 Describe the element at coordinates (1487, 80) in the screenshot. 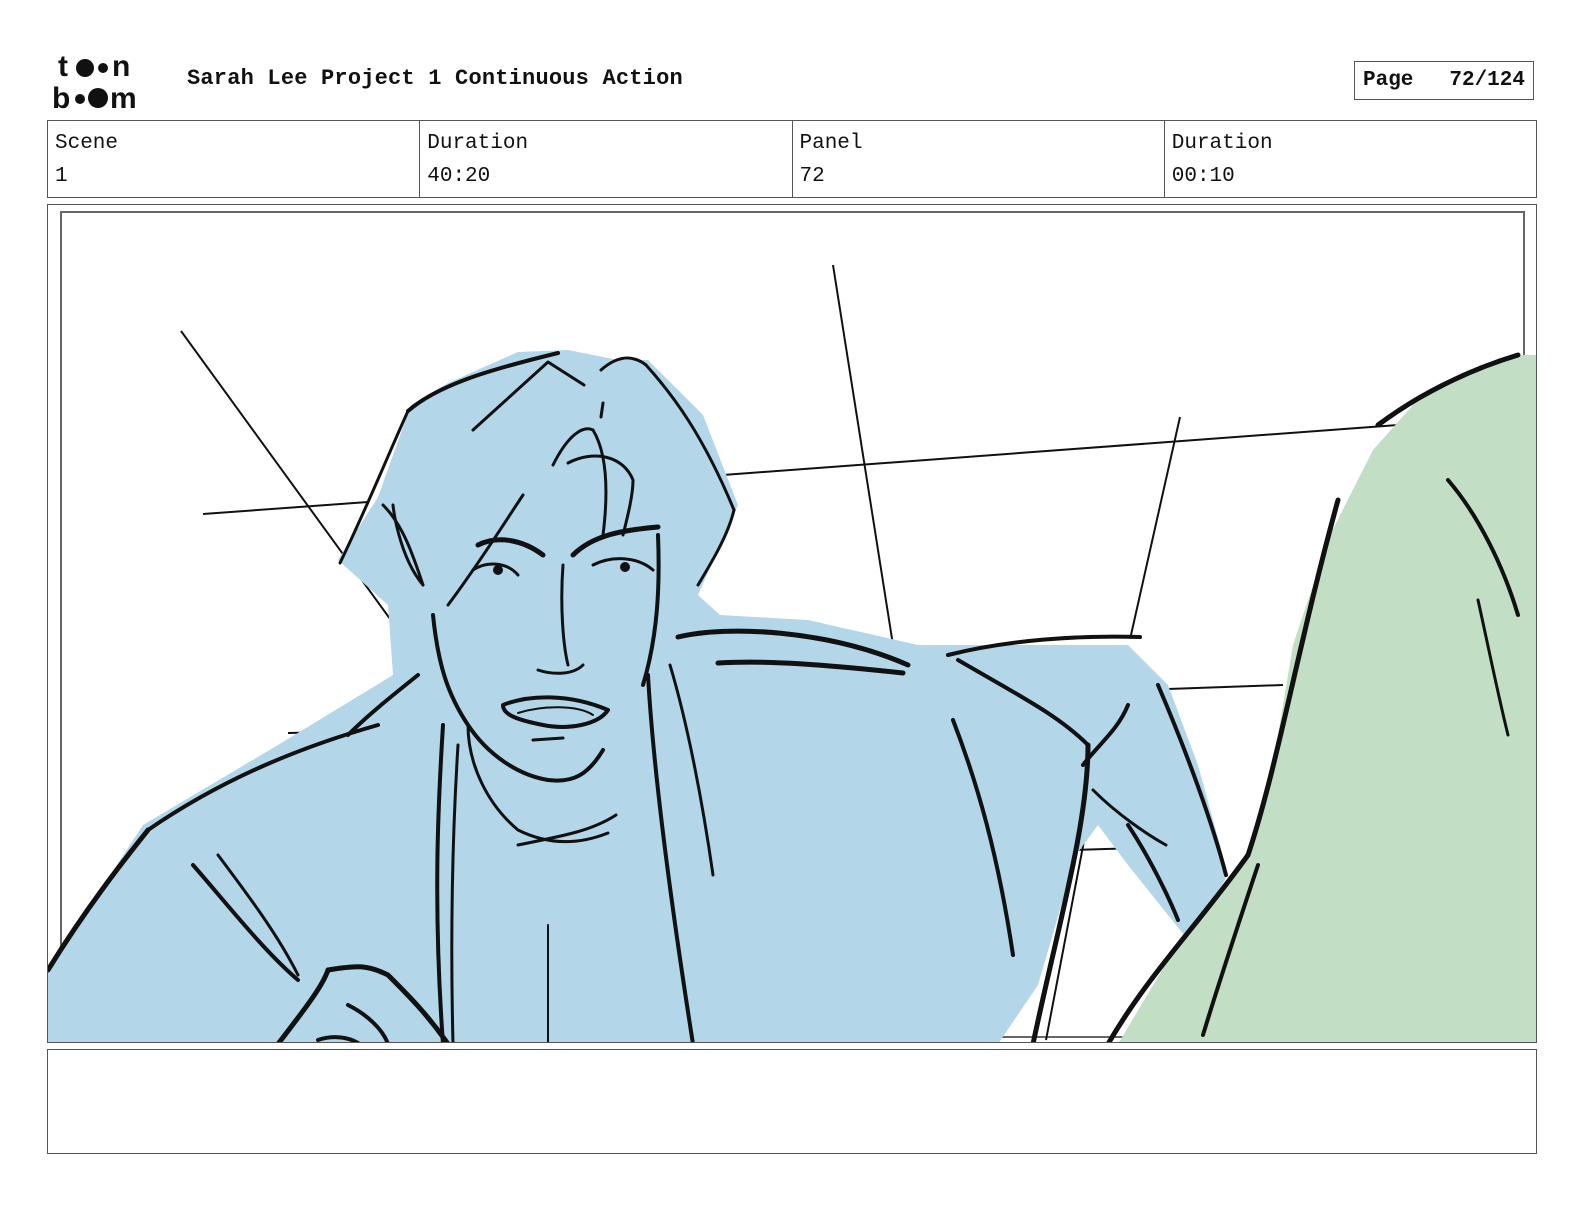

I see `page-number: 72/124` at that location.